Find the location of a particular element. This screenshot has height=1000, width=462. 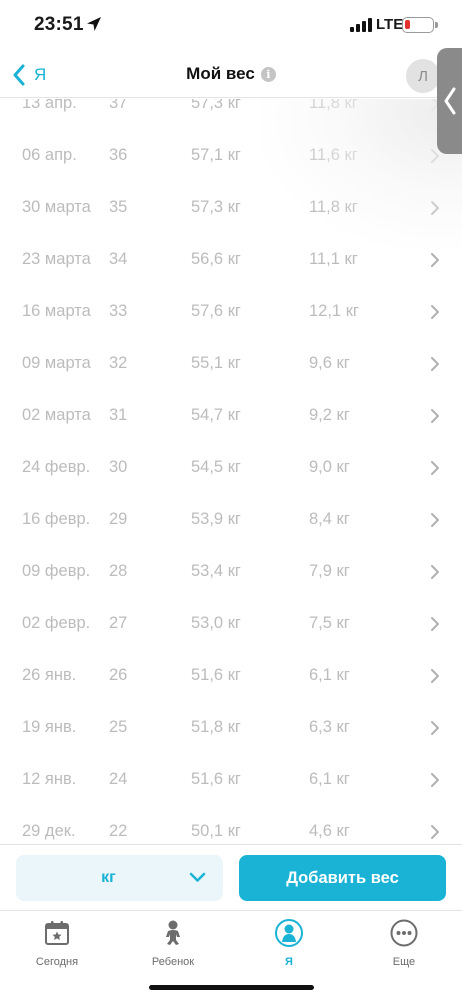

chevron-left-icon is located at coordinates (449, 101).